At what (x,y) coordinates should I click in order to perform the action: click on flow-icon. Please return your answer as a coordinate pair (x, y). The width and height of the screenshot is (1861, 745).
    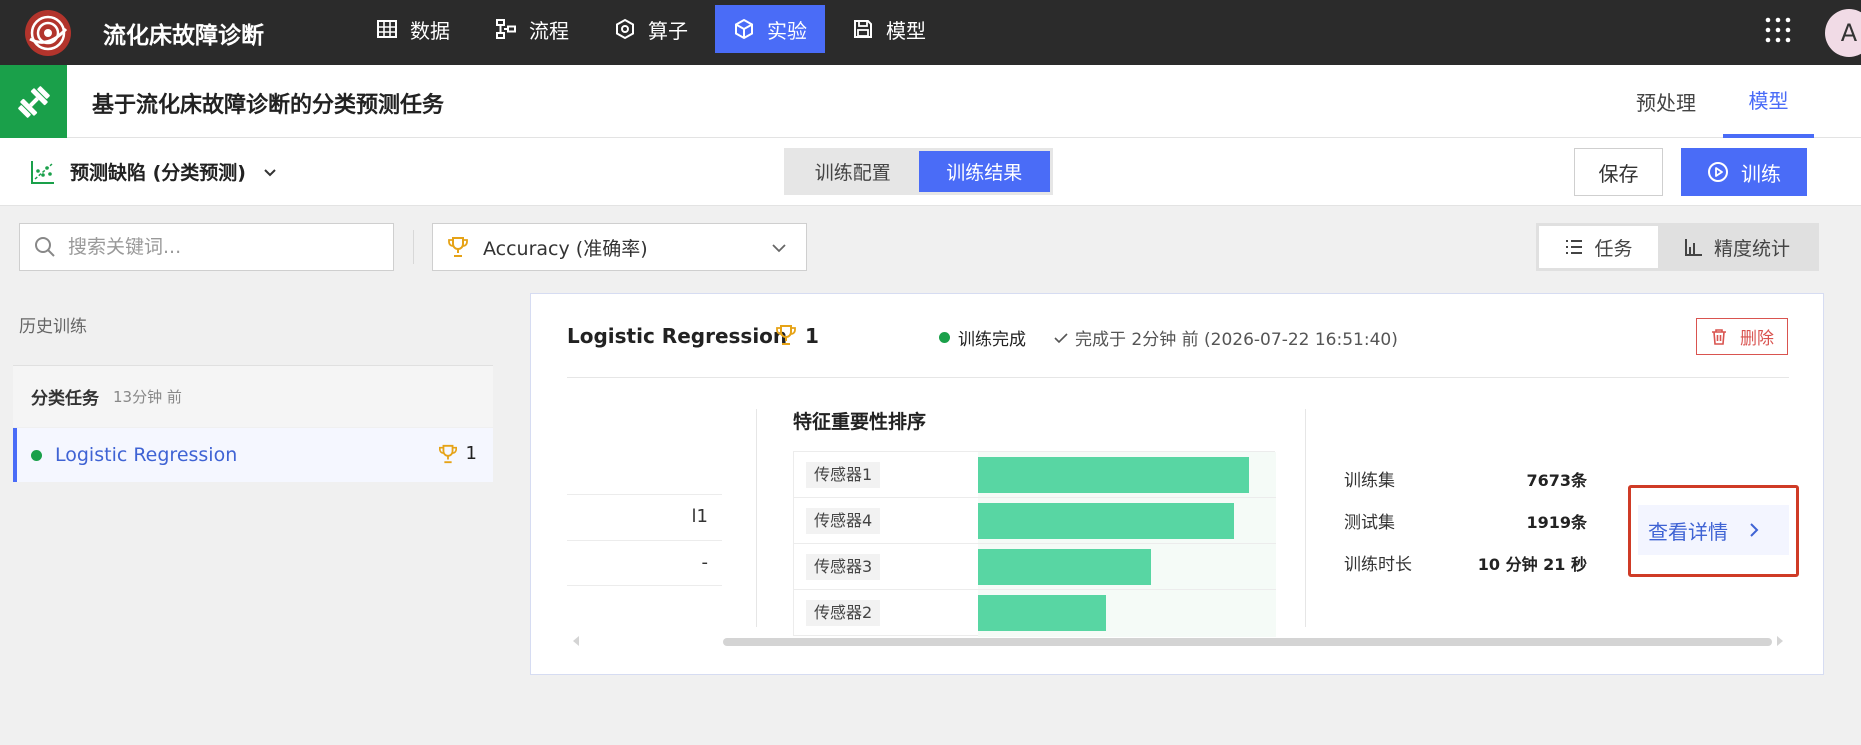
    Looking at the image, I should click on (506, 29).